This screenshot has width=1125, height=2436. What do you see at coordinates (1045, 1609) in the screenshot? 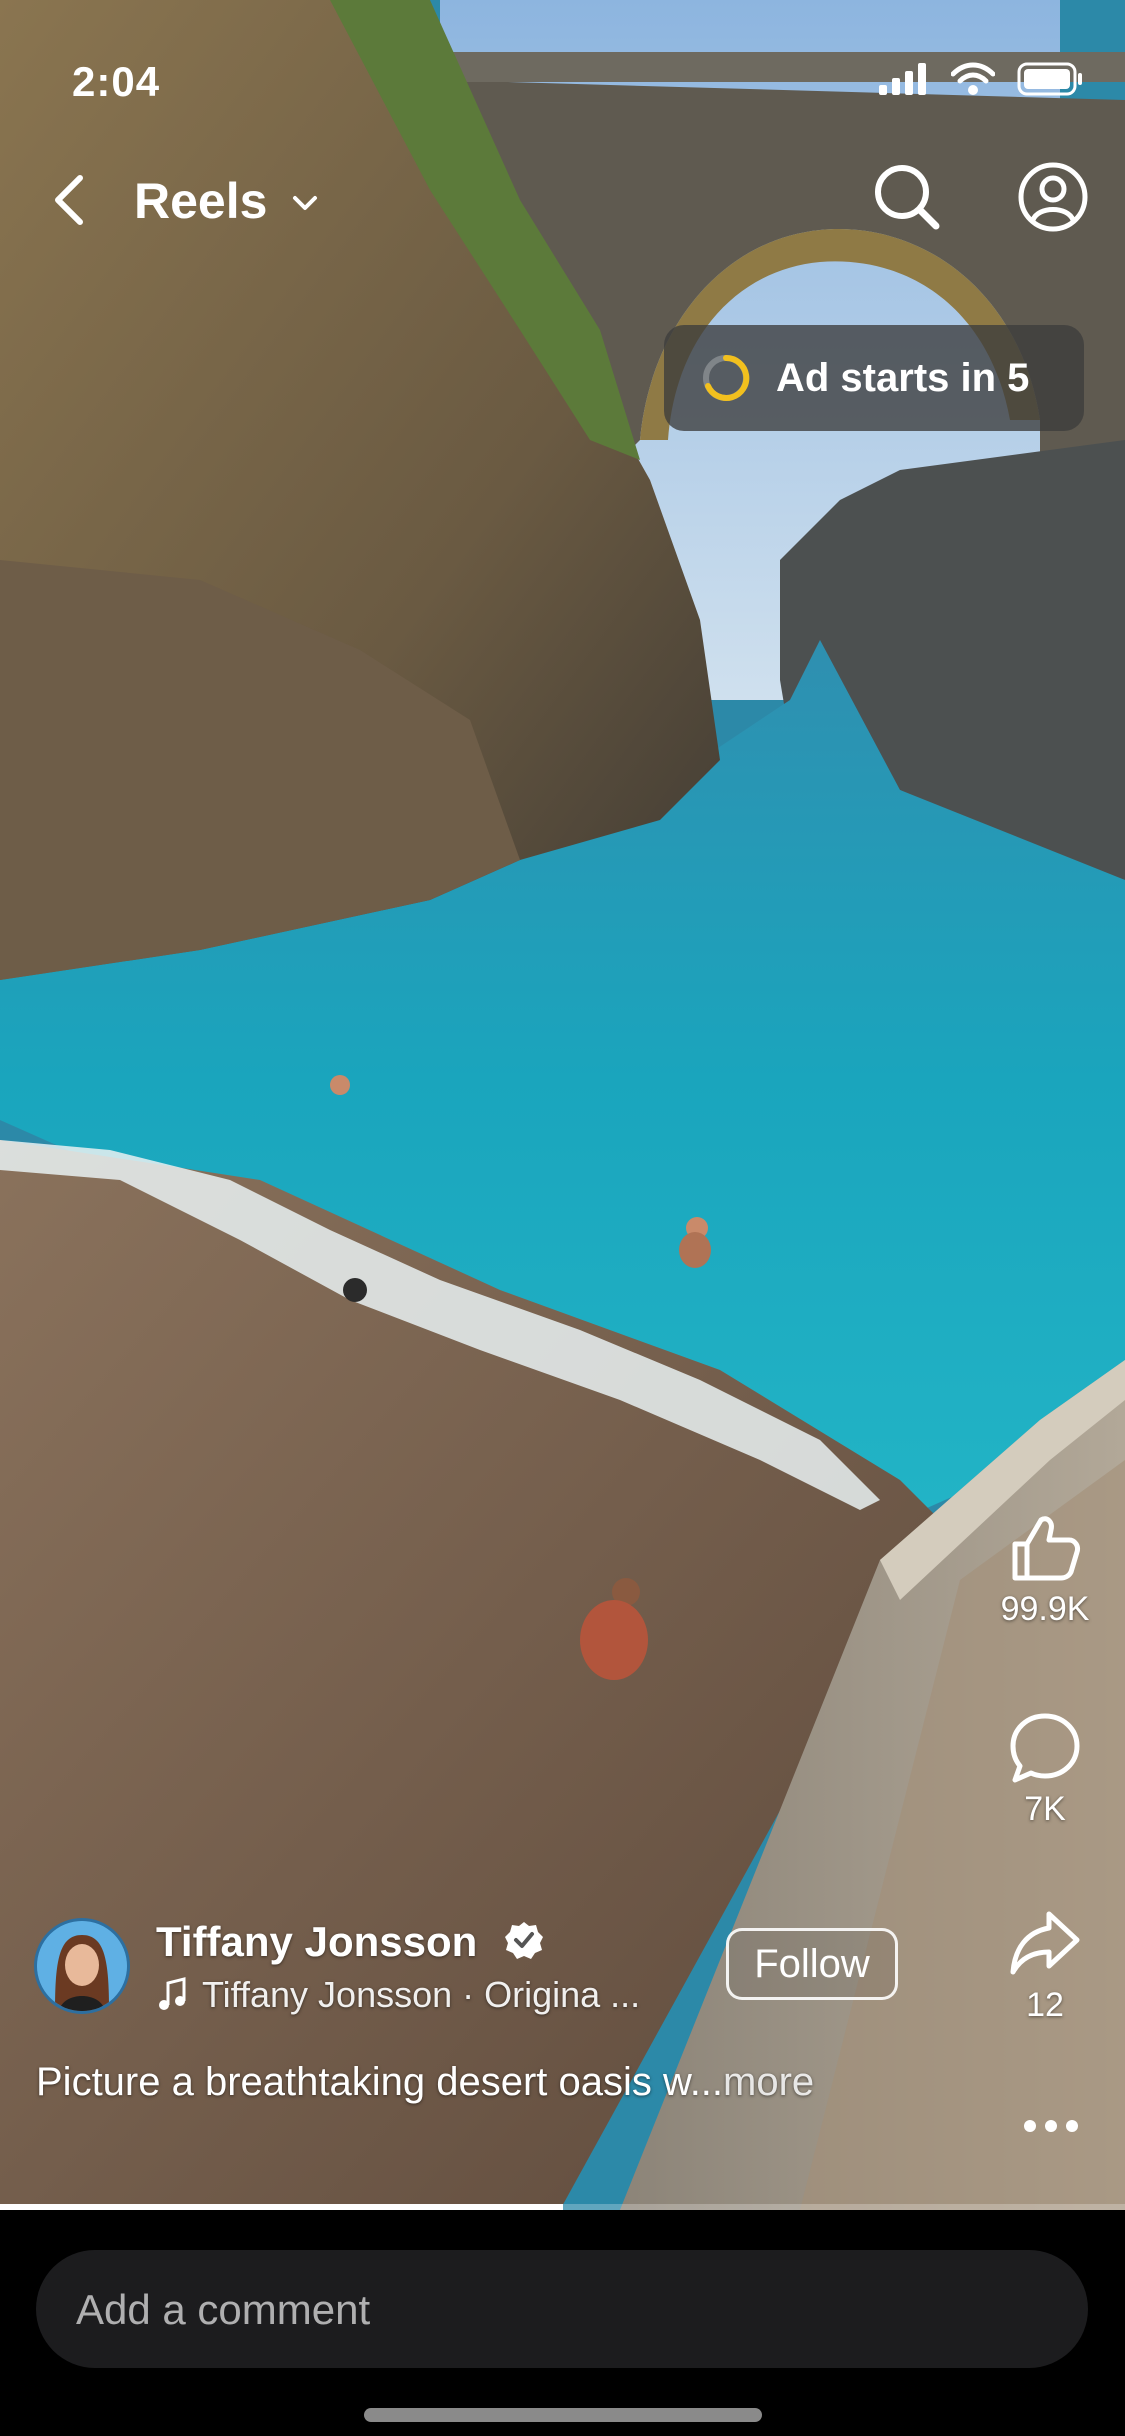
I see `like-count: 99.9K` at bounding box center [1045, 1609].